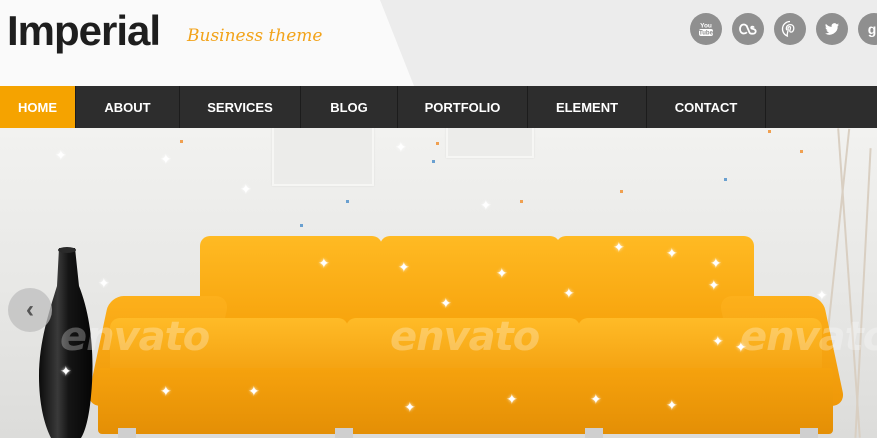  I want to click on sofa-base, so click(465, 401).